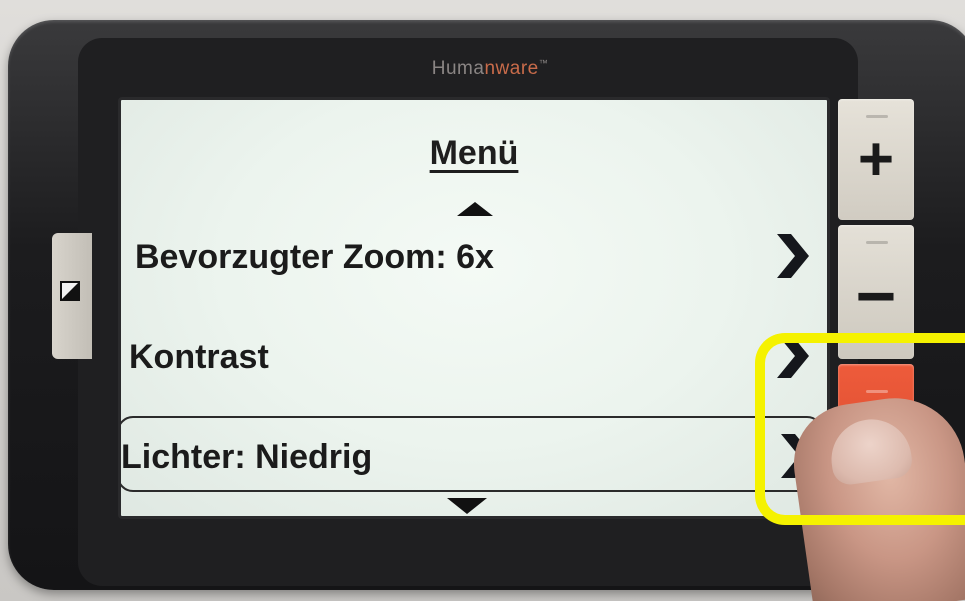 The image size is (965, 601). I want to click on fingernail, so click(870, 450).